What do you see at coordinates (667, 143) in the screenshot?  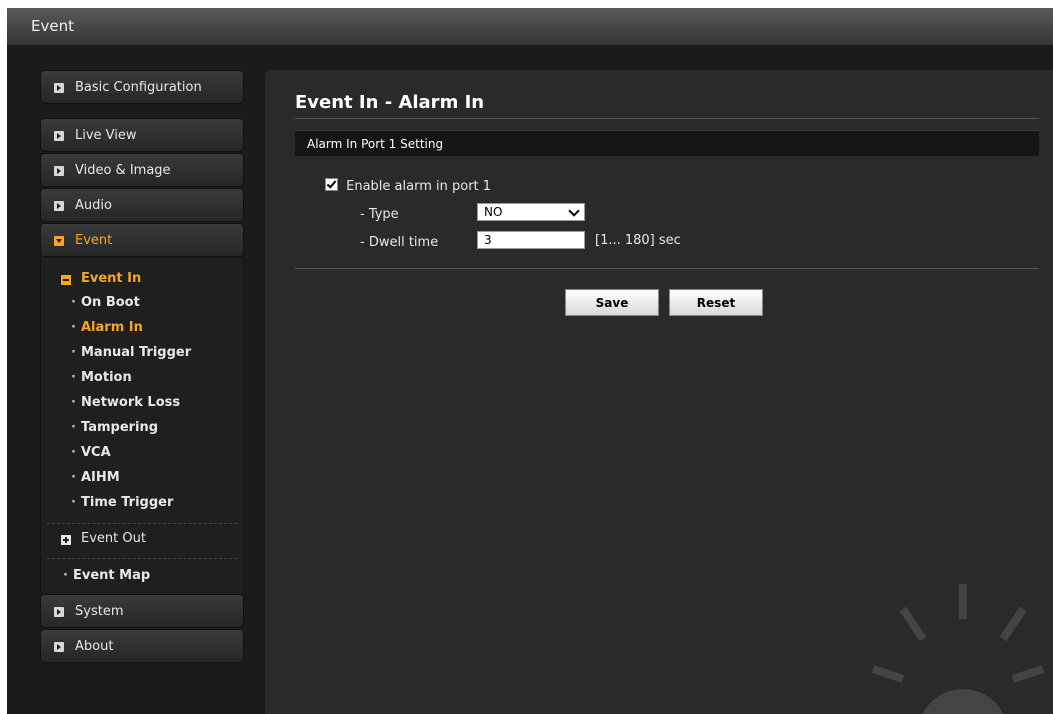 I see `section-header: Alarm In Port 1 Setting` at bounding box center [667, 143].